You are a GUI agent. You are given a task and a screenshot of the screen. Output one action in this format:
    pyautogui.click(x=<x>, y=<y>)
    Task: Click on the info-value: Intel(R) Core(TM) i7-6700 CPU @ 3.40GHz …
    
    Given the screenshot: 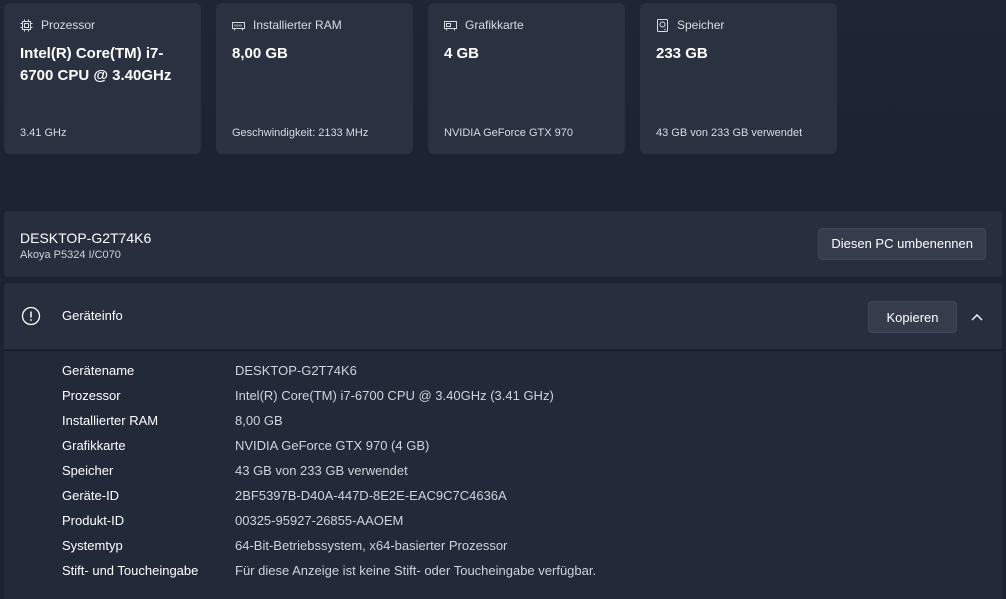 What is the action you would take?
    pyautogui.click(x=394, y=395)
    